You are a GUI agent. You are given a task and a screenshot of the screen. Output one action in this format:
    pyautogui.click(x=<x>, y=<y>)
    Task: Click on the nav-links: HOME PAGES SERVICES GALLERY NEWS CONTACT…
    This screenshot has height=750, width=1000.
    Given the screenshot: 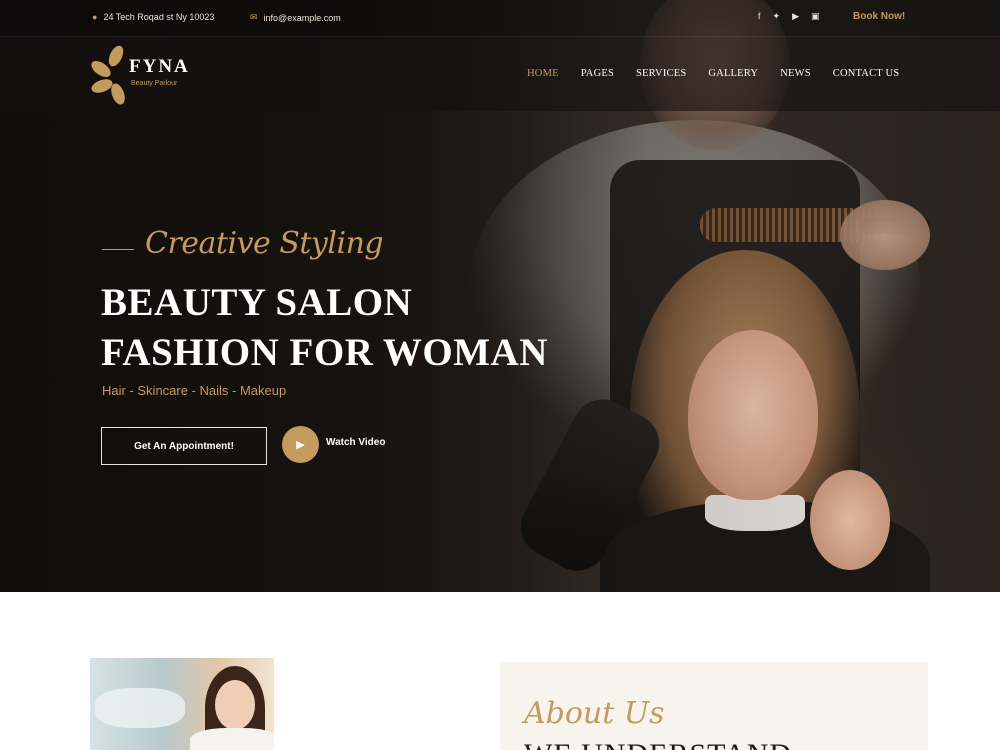 What is the action you would take?
    pyautogui.click(x=724, y=73)
    